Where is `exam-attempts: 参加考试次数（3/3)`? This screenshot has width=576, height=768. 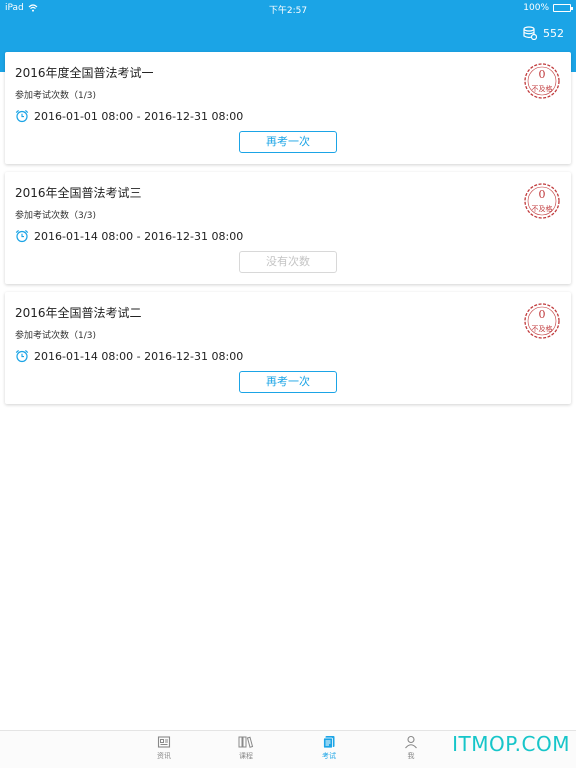 exam-attempts: 参加考试次数（3/3) is located at coordinates (55, 216).